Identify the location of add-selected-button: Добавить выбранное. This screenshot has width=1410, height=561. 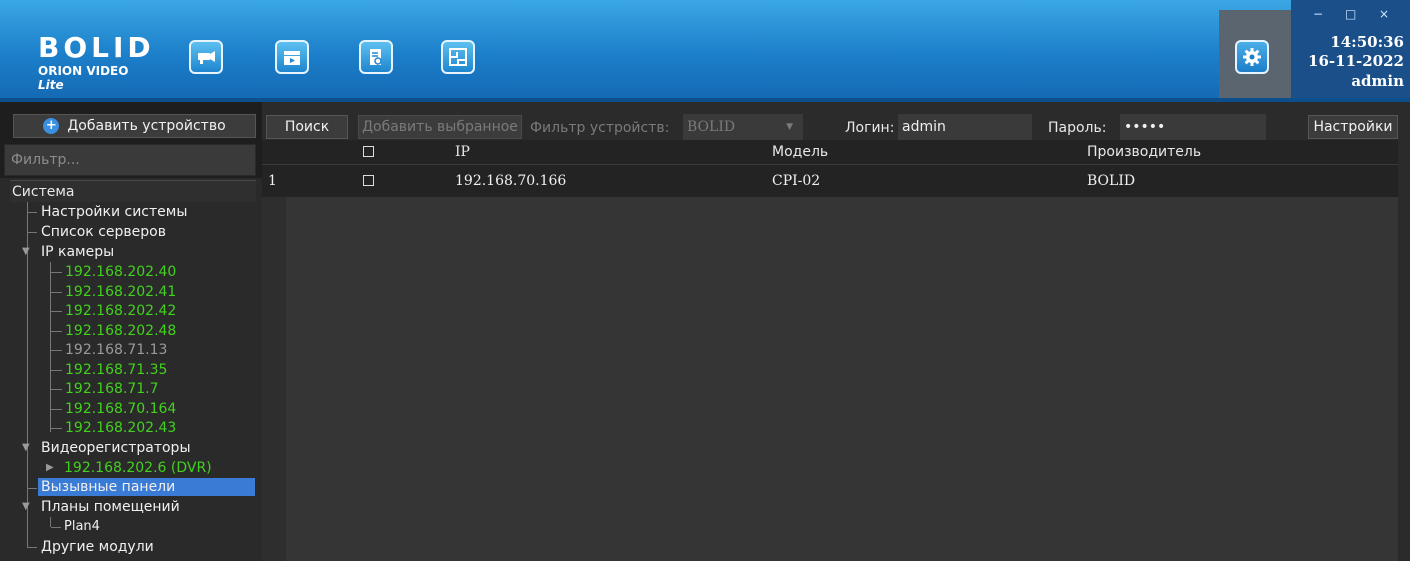
(440, 127).